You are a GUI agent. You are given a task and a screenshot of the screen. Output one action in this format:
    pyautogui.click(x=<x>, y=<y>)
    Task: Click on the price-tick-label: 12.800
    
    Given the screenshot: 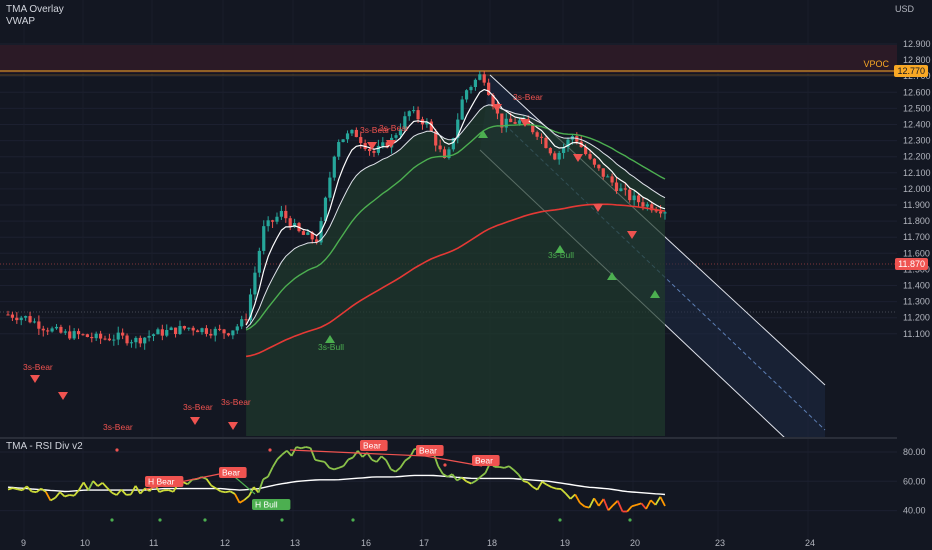 What is the action you would take?
    pyautogui.click(x=917, y=60)
    